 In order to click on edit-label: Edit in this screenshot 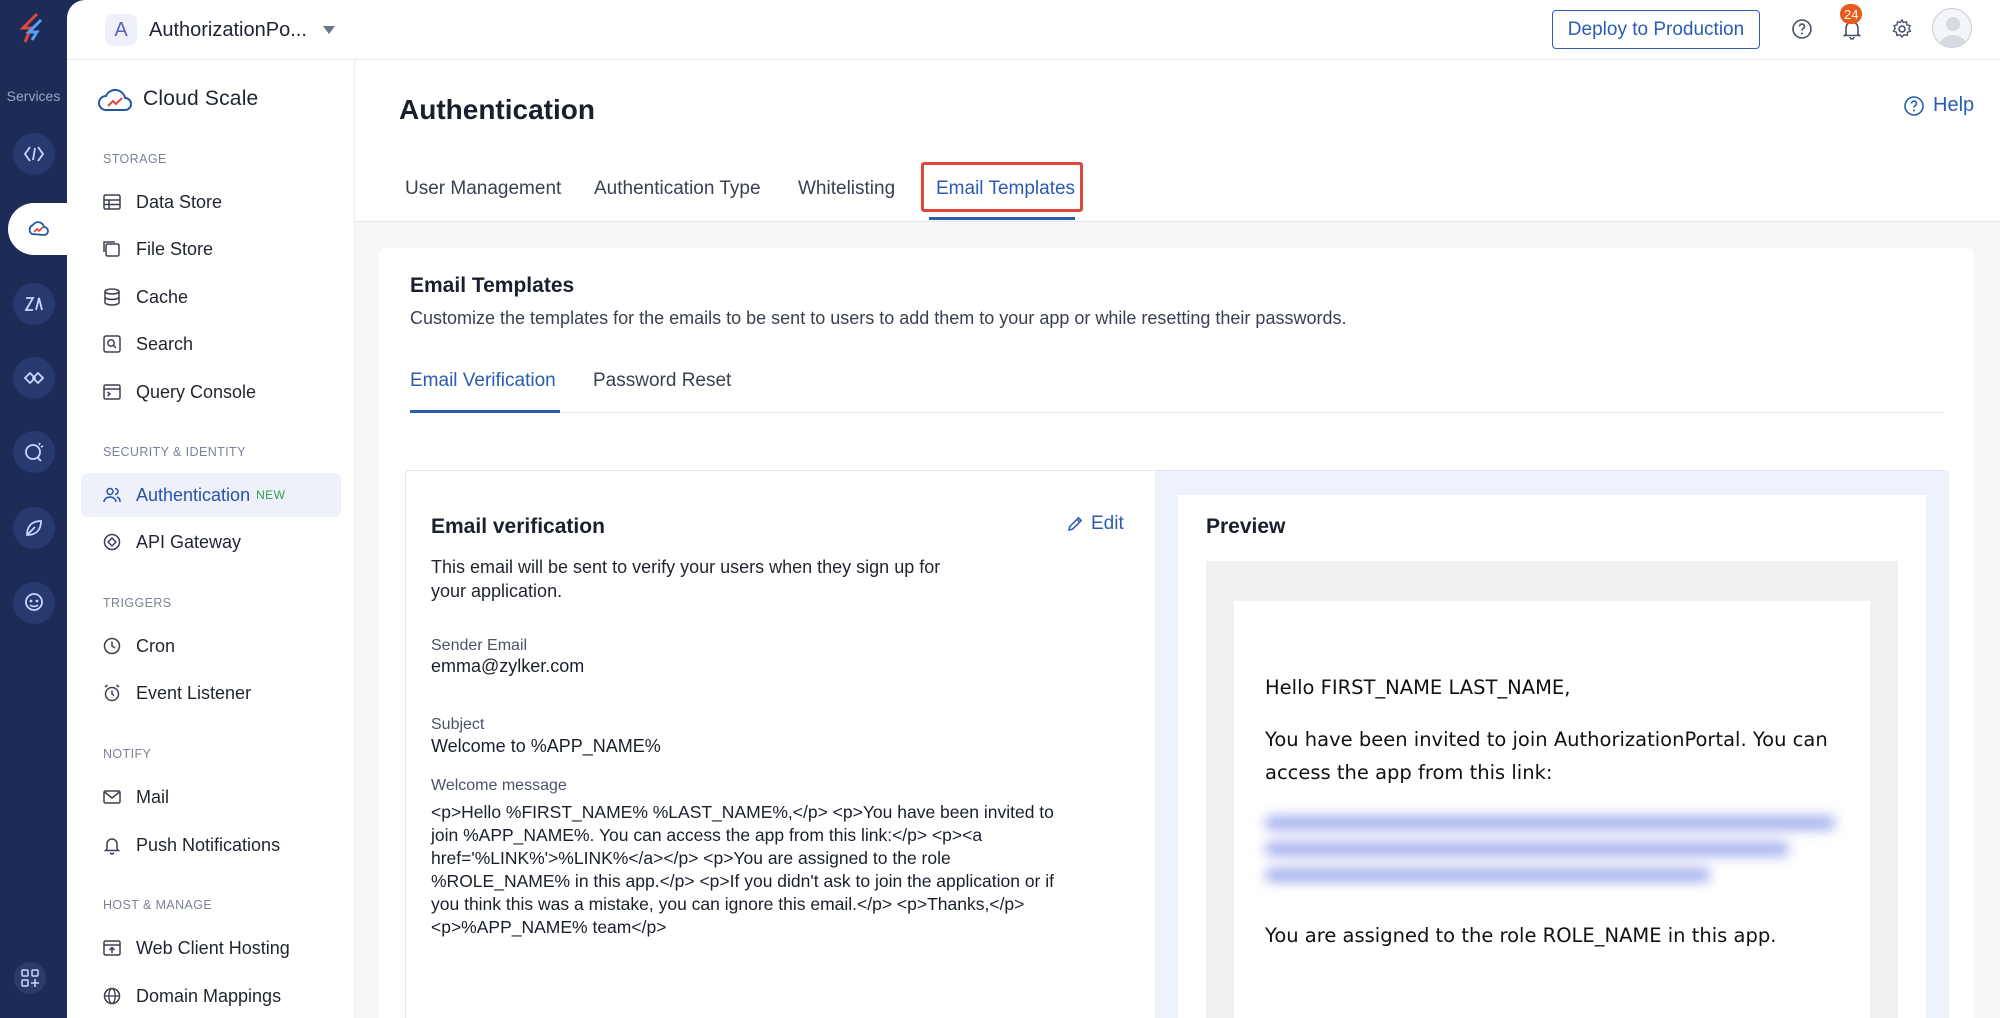, I will do `click(1107, 523)`.